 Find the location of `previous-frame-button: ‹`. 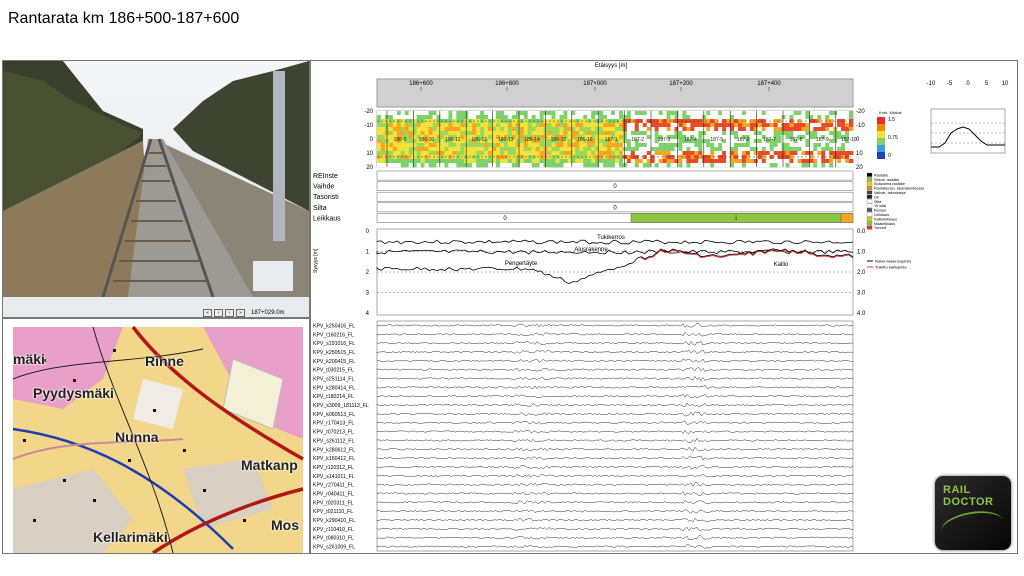

previous-frame-button: ‹ is located at coordinates (218, 313).